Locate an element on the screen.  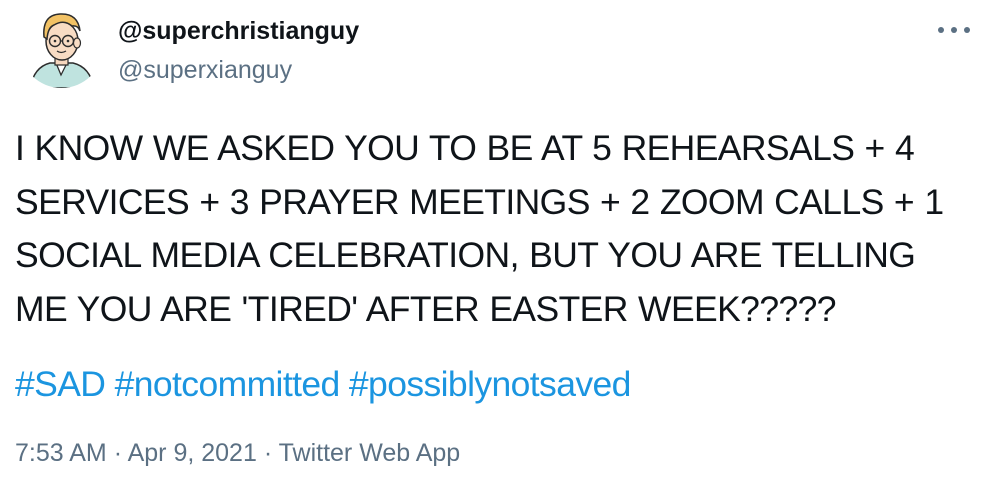
hashtag-link-notcommitted: #notcommitted is located at coordinates (228, 384).